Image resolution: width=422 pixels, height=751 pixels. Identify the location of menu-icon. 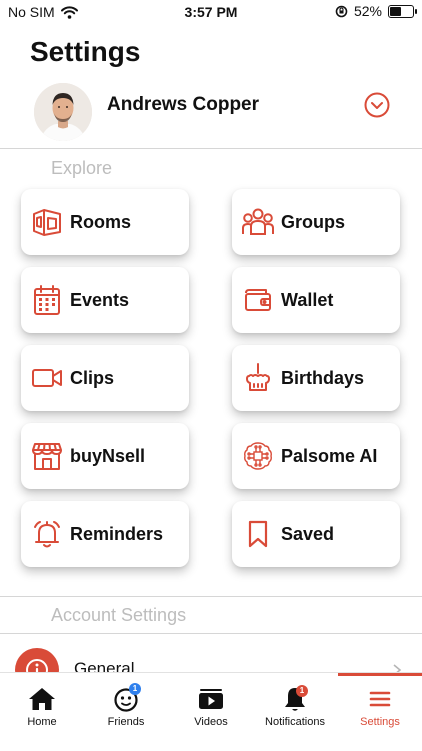
(380, 699).